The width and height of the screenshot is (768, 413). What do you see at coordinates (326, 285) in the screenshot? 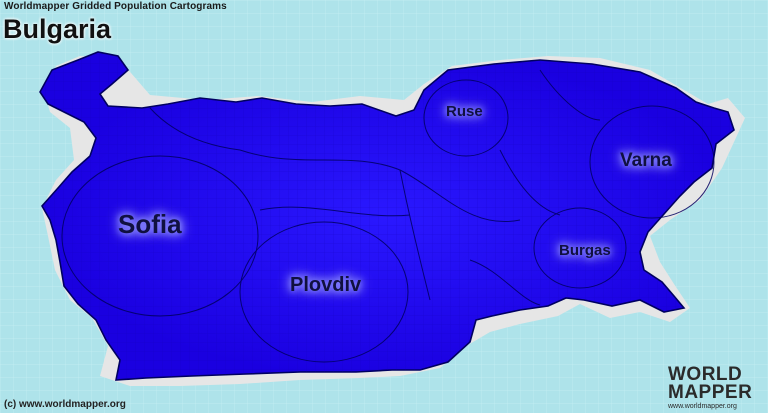
I see `city-label-plovdiv: Plovdiv` at bounding box center [326, 285].